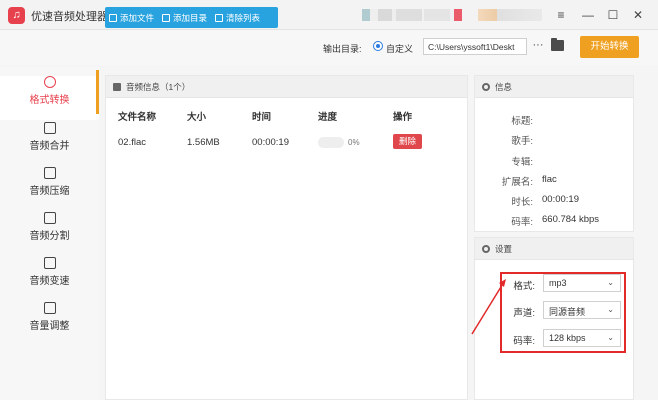  I want to click on file-time-cell: 00:00:19, so click(270, 142).